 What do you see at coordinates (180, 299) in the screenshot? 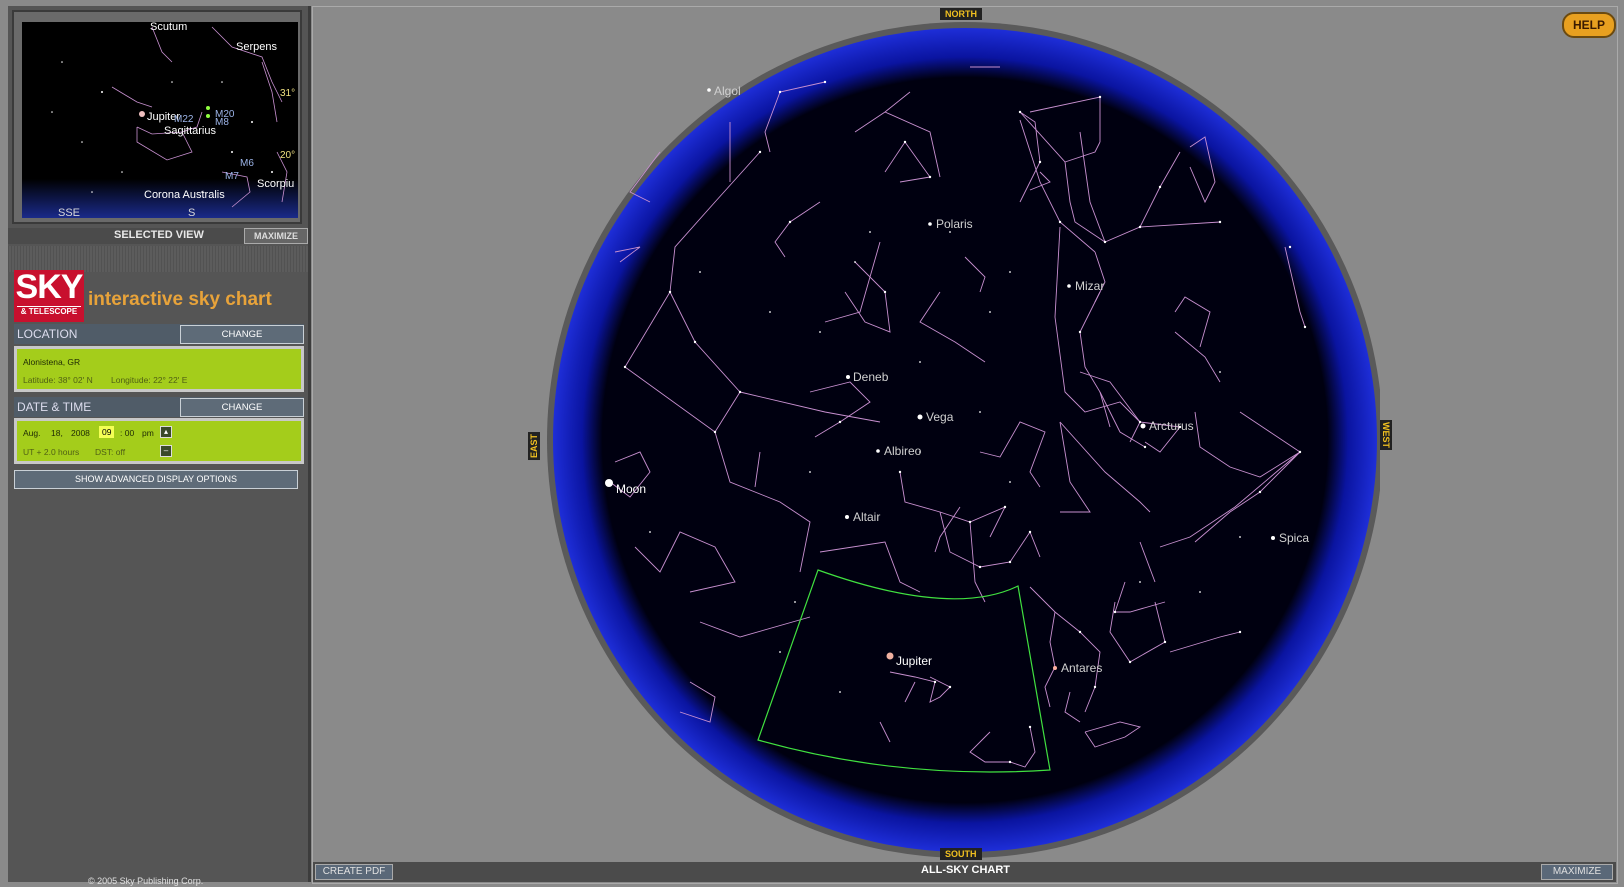
I see `app-title: interactive sky chart` at bounding box center [180, 299].